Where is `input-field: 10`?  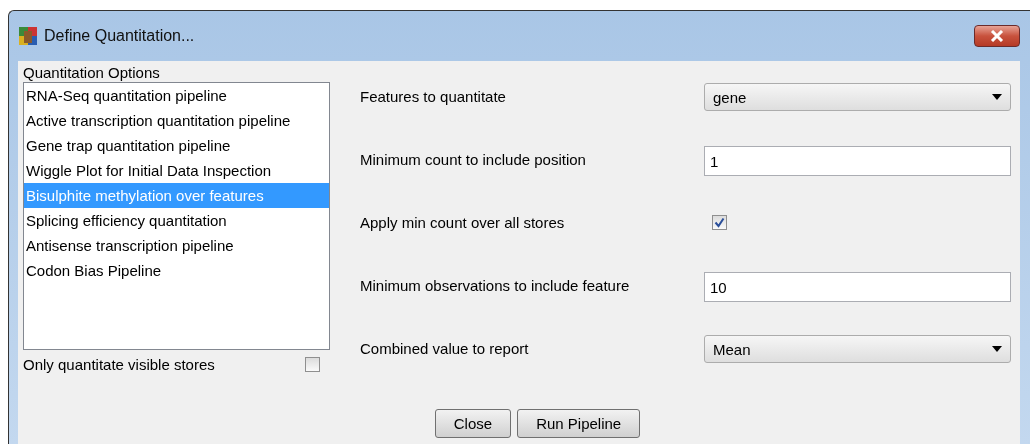
input-field: 10 is located at coordinates (857, 287).